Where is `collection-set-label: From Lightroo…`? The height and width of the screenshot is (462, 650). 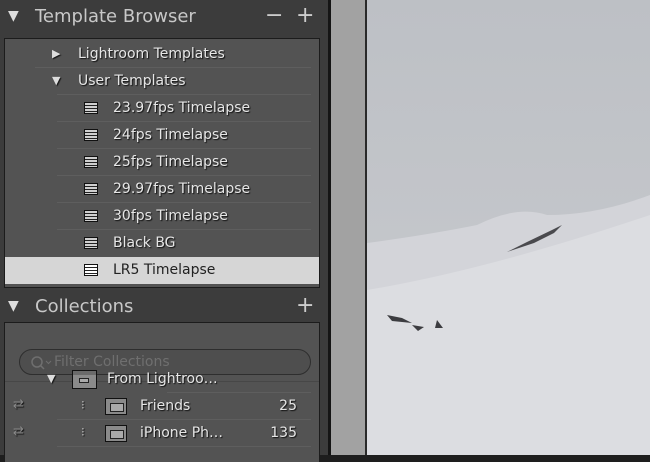 collection-set-label: From Lightroo… is located at coordinates (162, 379).